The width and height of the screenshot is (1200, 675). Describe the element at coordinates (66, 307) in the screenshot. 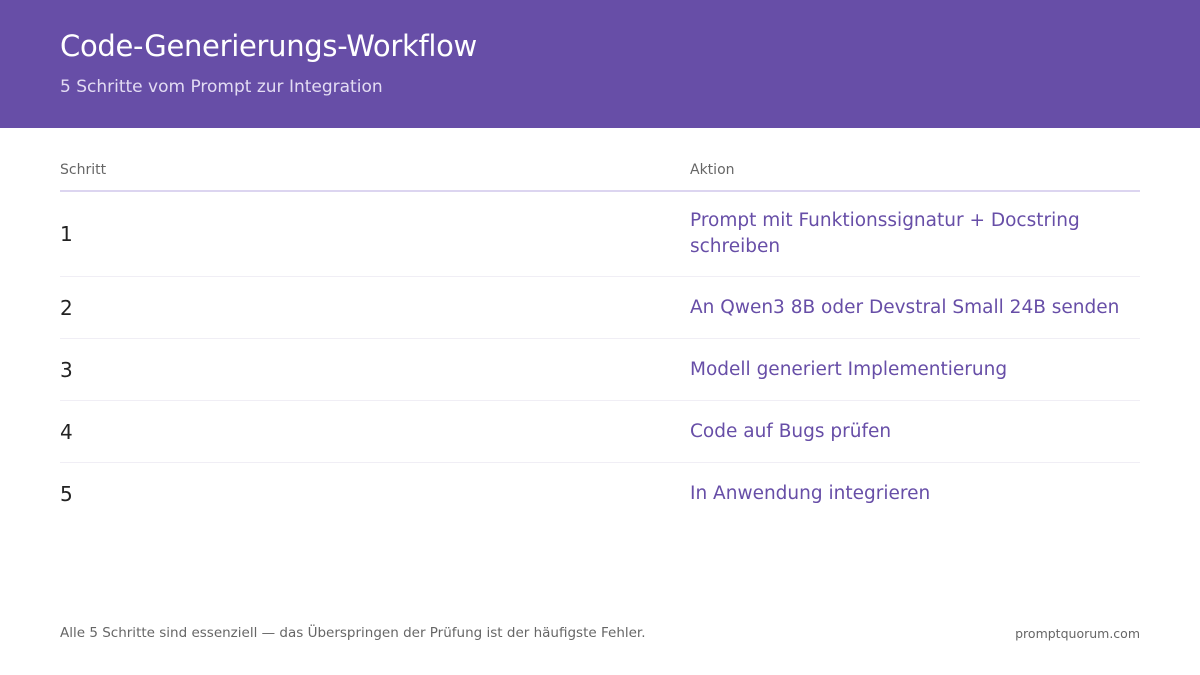

I see `step-number: 2` at that location.